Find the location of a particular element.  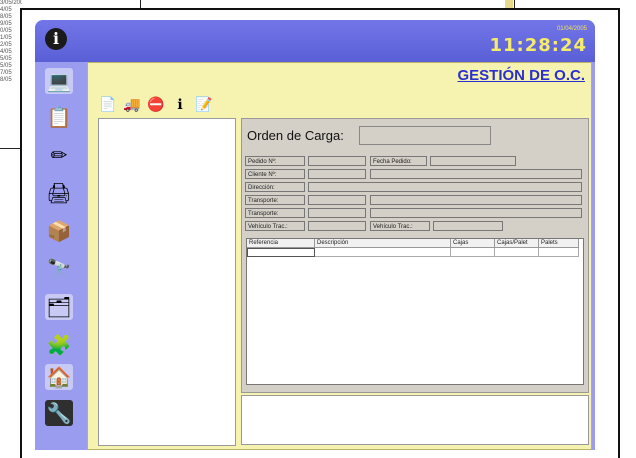

notes-area is located at coordinates (415, 420).